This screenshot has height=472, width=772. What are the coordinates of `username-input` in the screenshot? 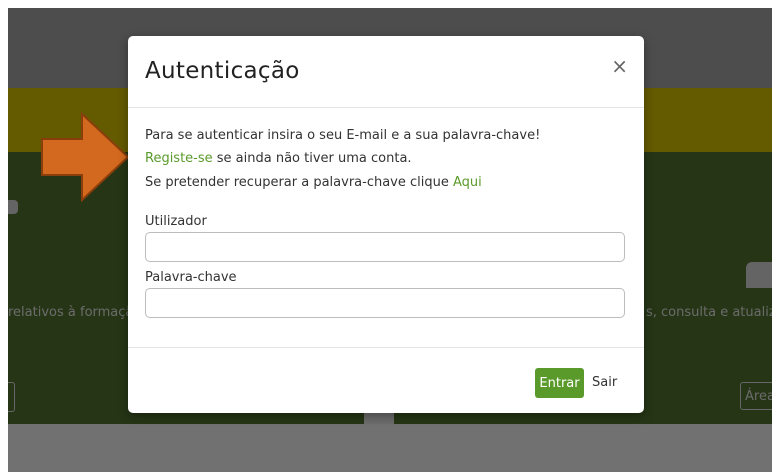 It's located at (385, 247).